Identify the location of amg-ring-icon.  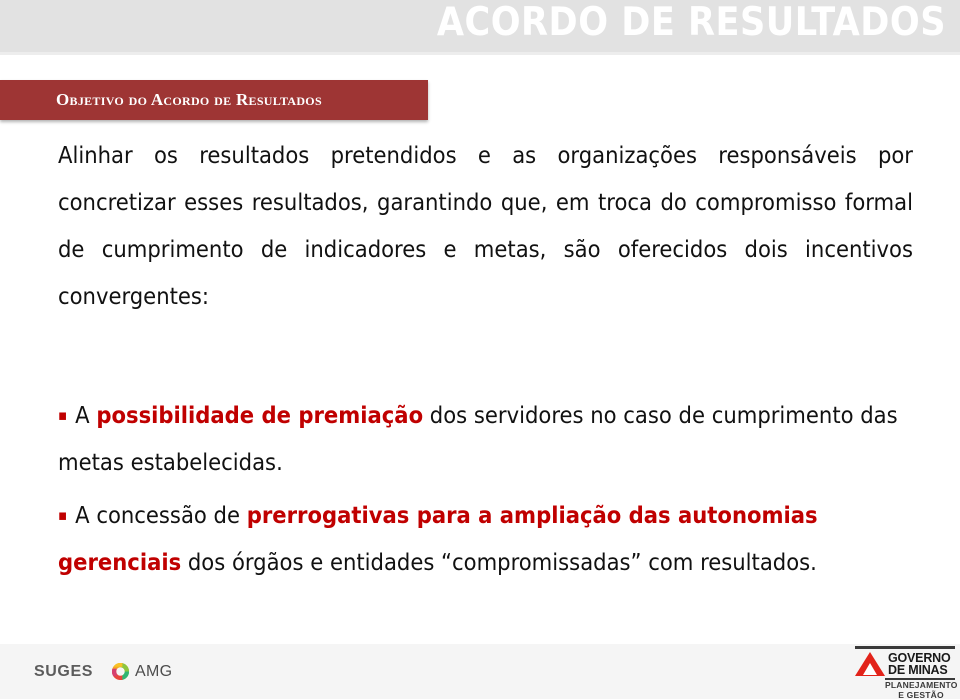
(120, 671).